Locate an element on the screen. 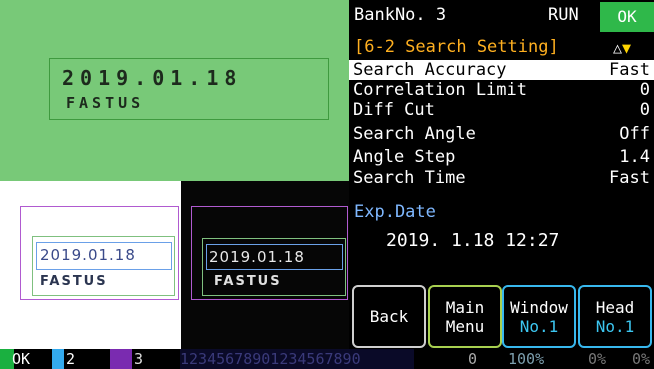  setting-label: Search Accuracy is located at coordinates (430, 70).